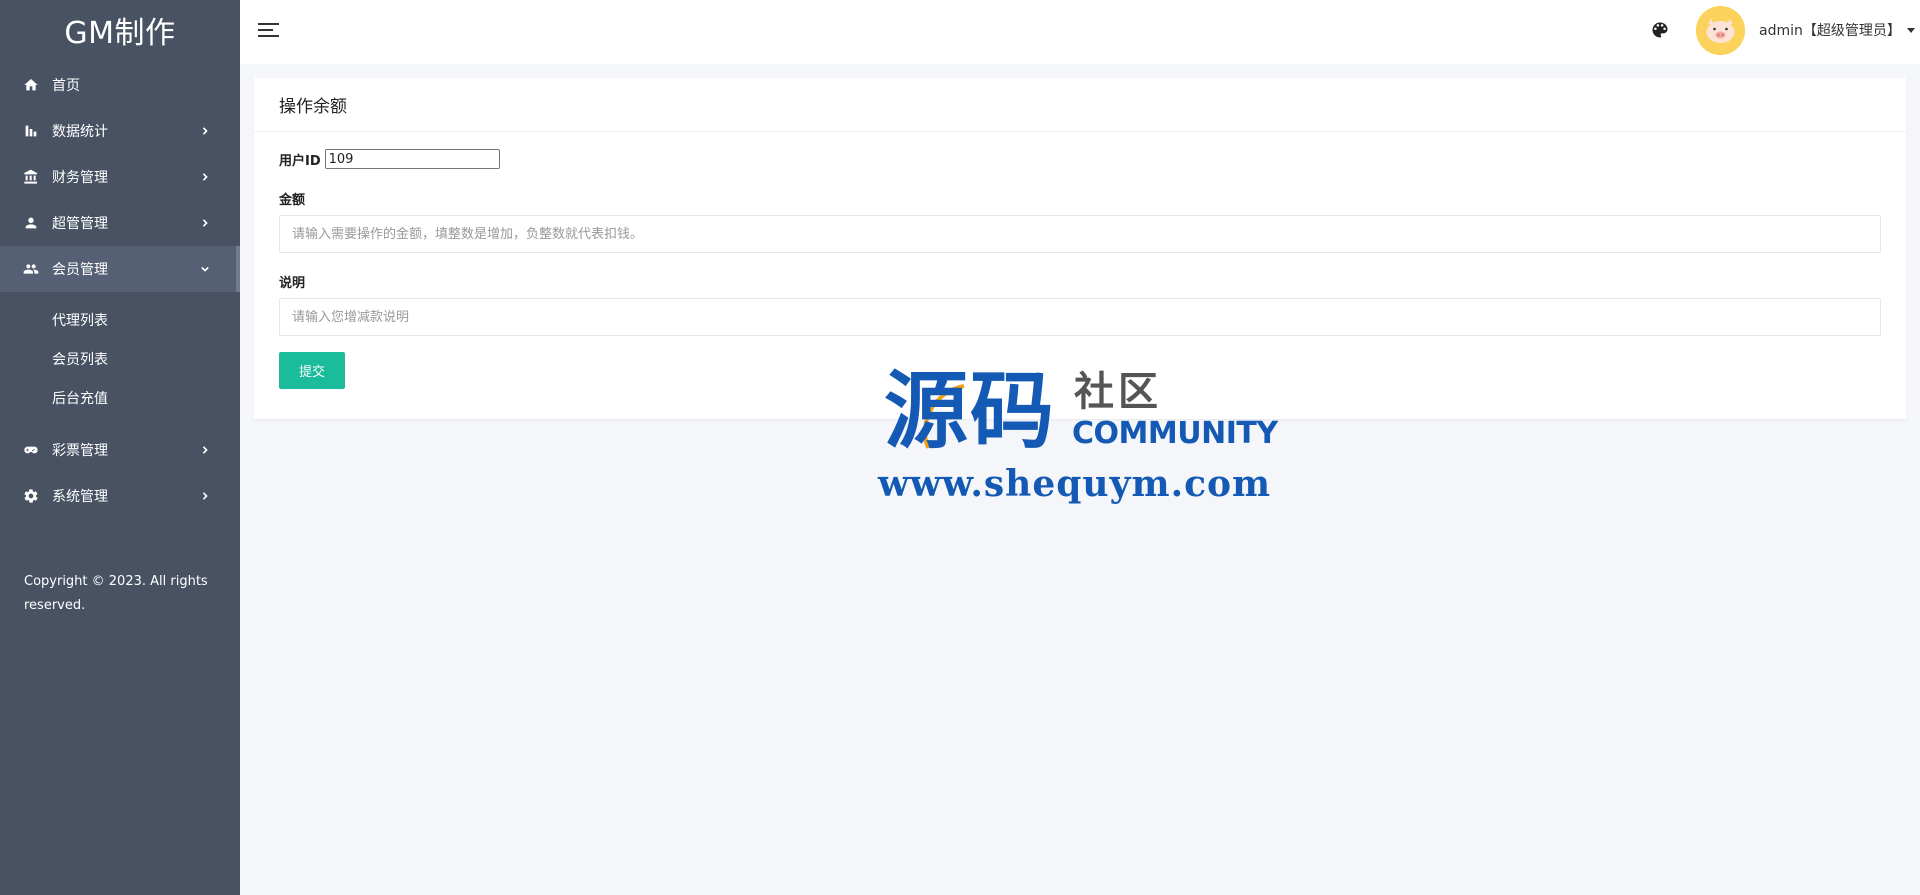  I want to click on user-name-label: admin【超级管理员】, so click(1830, 31).